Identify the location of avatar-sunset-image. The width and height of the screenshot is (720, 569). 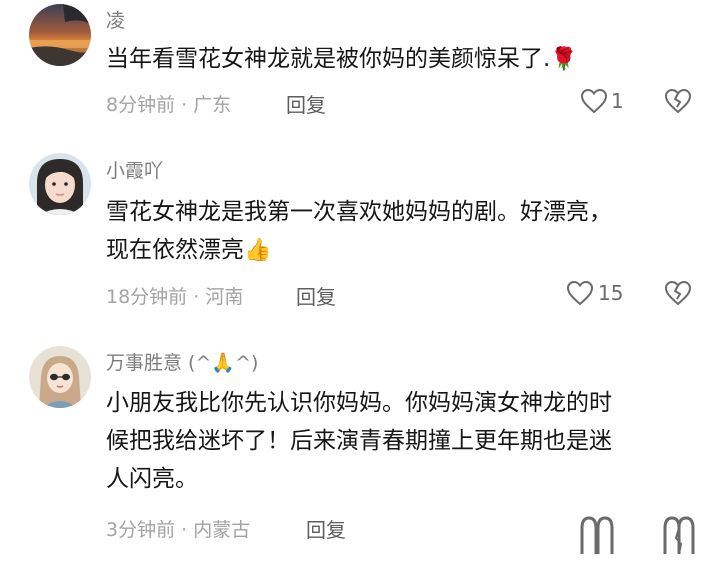
(60, 35).